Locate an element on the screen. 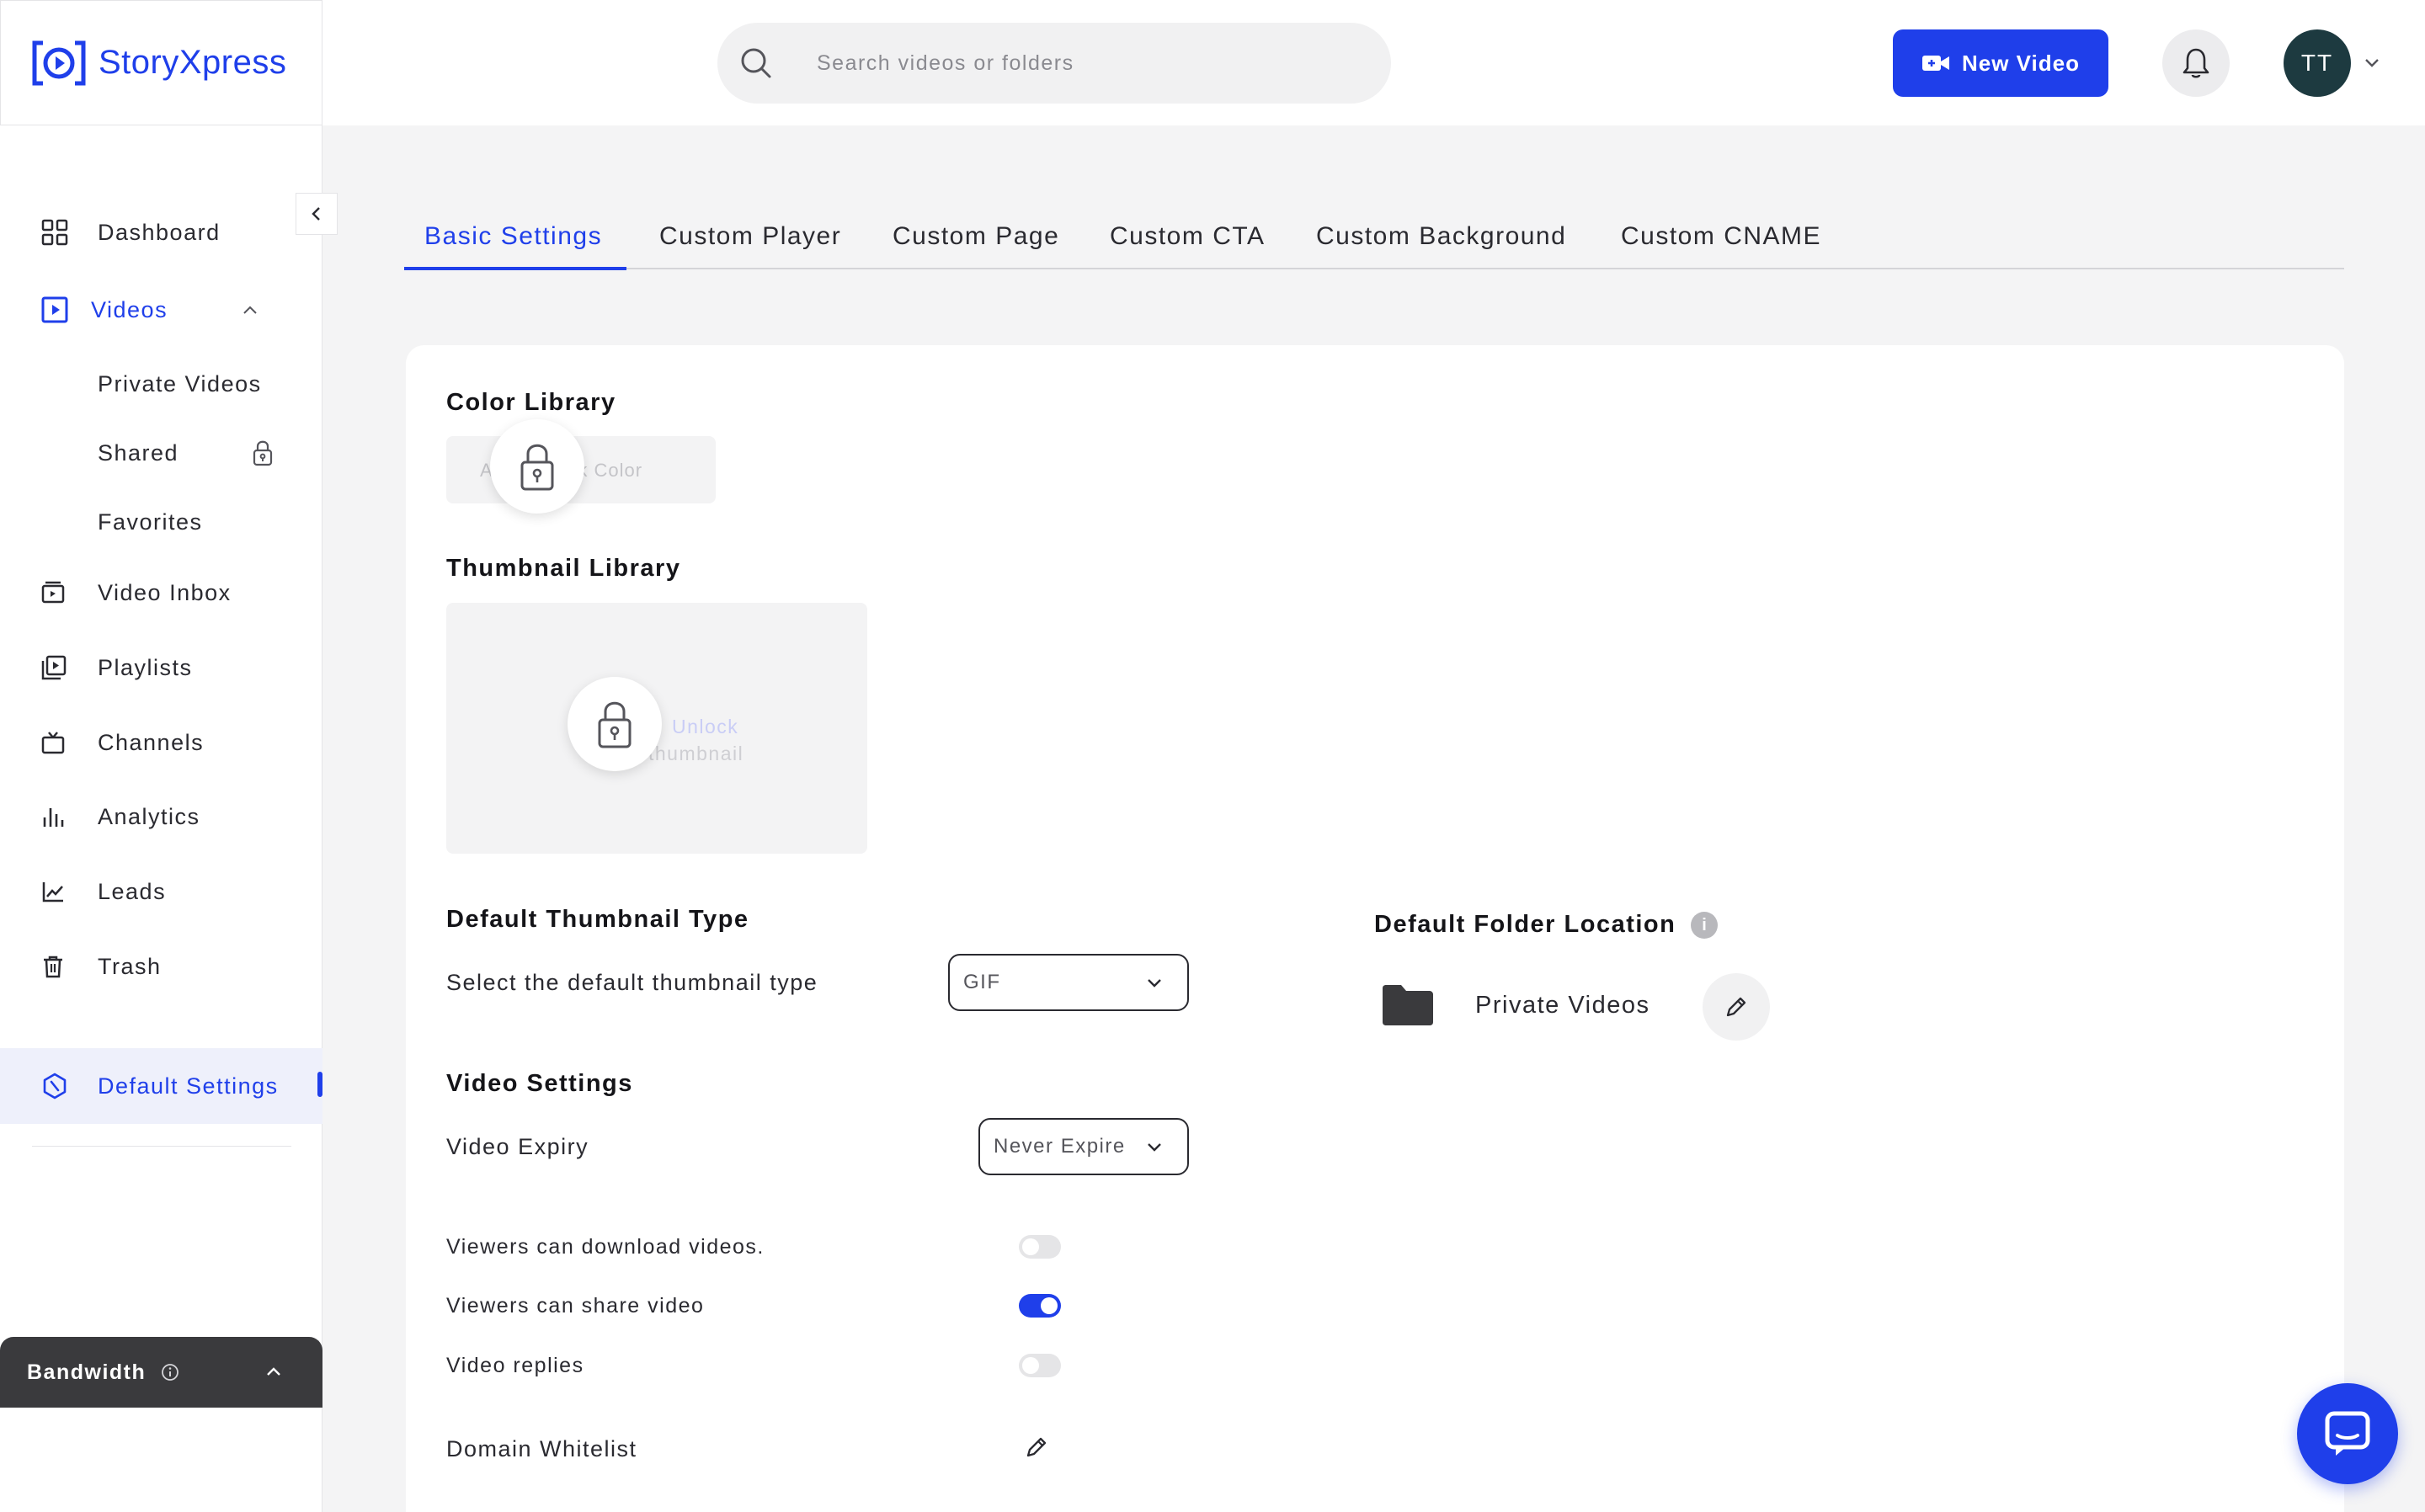 The image size is (2425, 1512). video-expiry-label: Video Expiry is located at coordinates (517, 1147).